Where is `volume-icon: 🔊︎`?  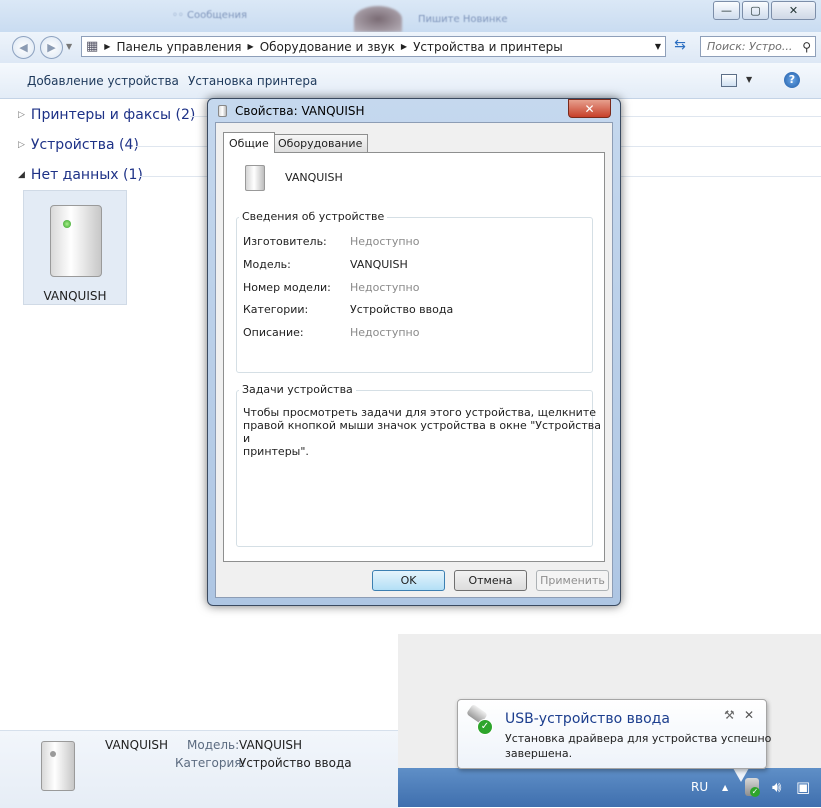
volume-icon: 🔊︎ is located at coordinates (776, 787).